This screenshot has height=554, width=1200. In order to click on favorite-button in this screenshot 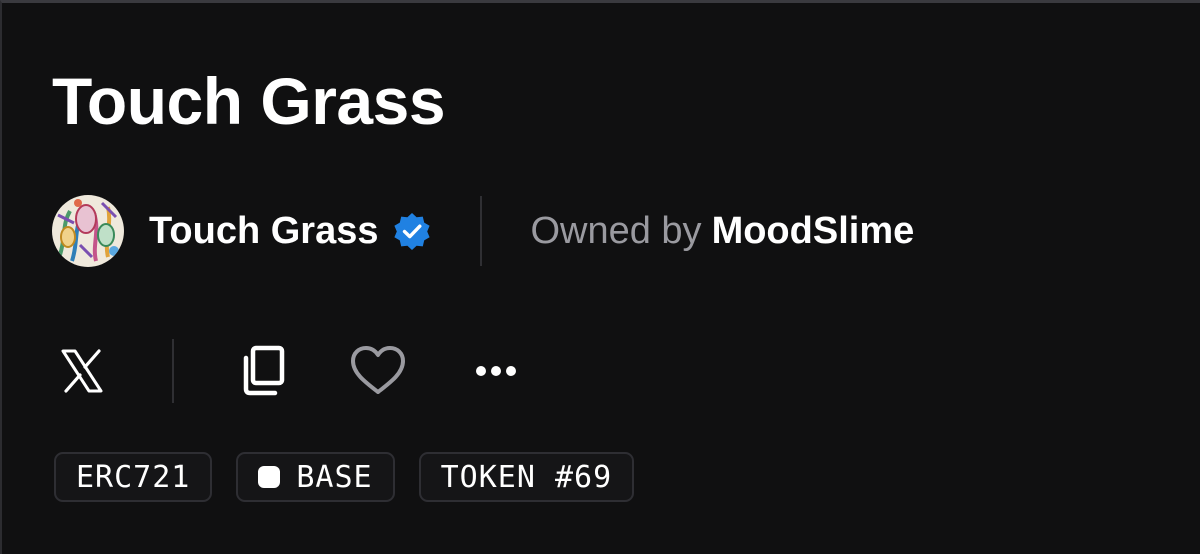, I will do `click(378, 371)`.